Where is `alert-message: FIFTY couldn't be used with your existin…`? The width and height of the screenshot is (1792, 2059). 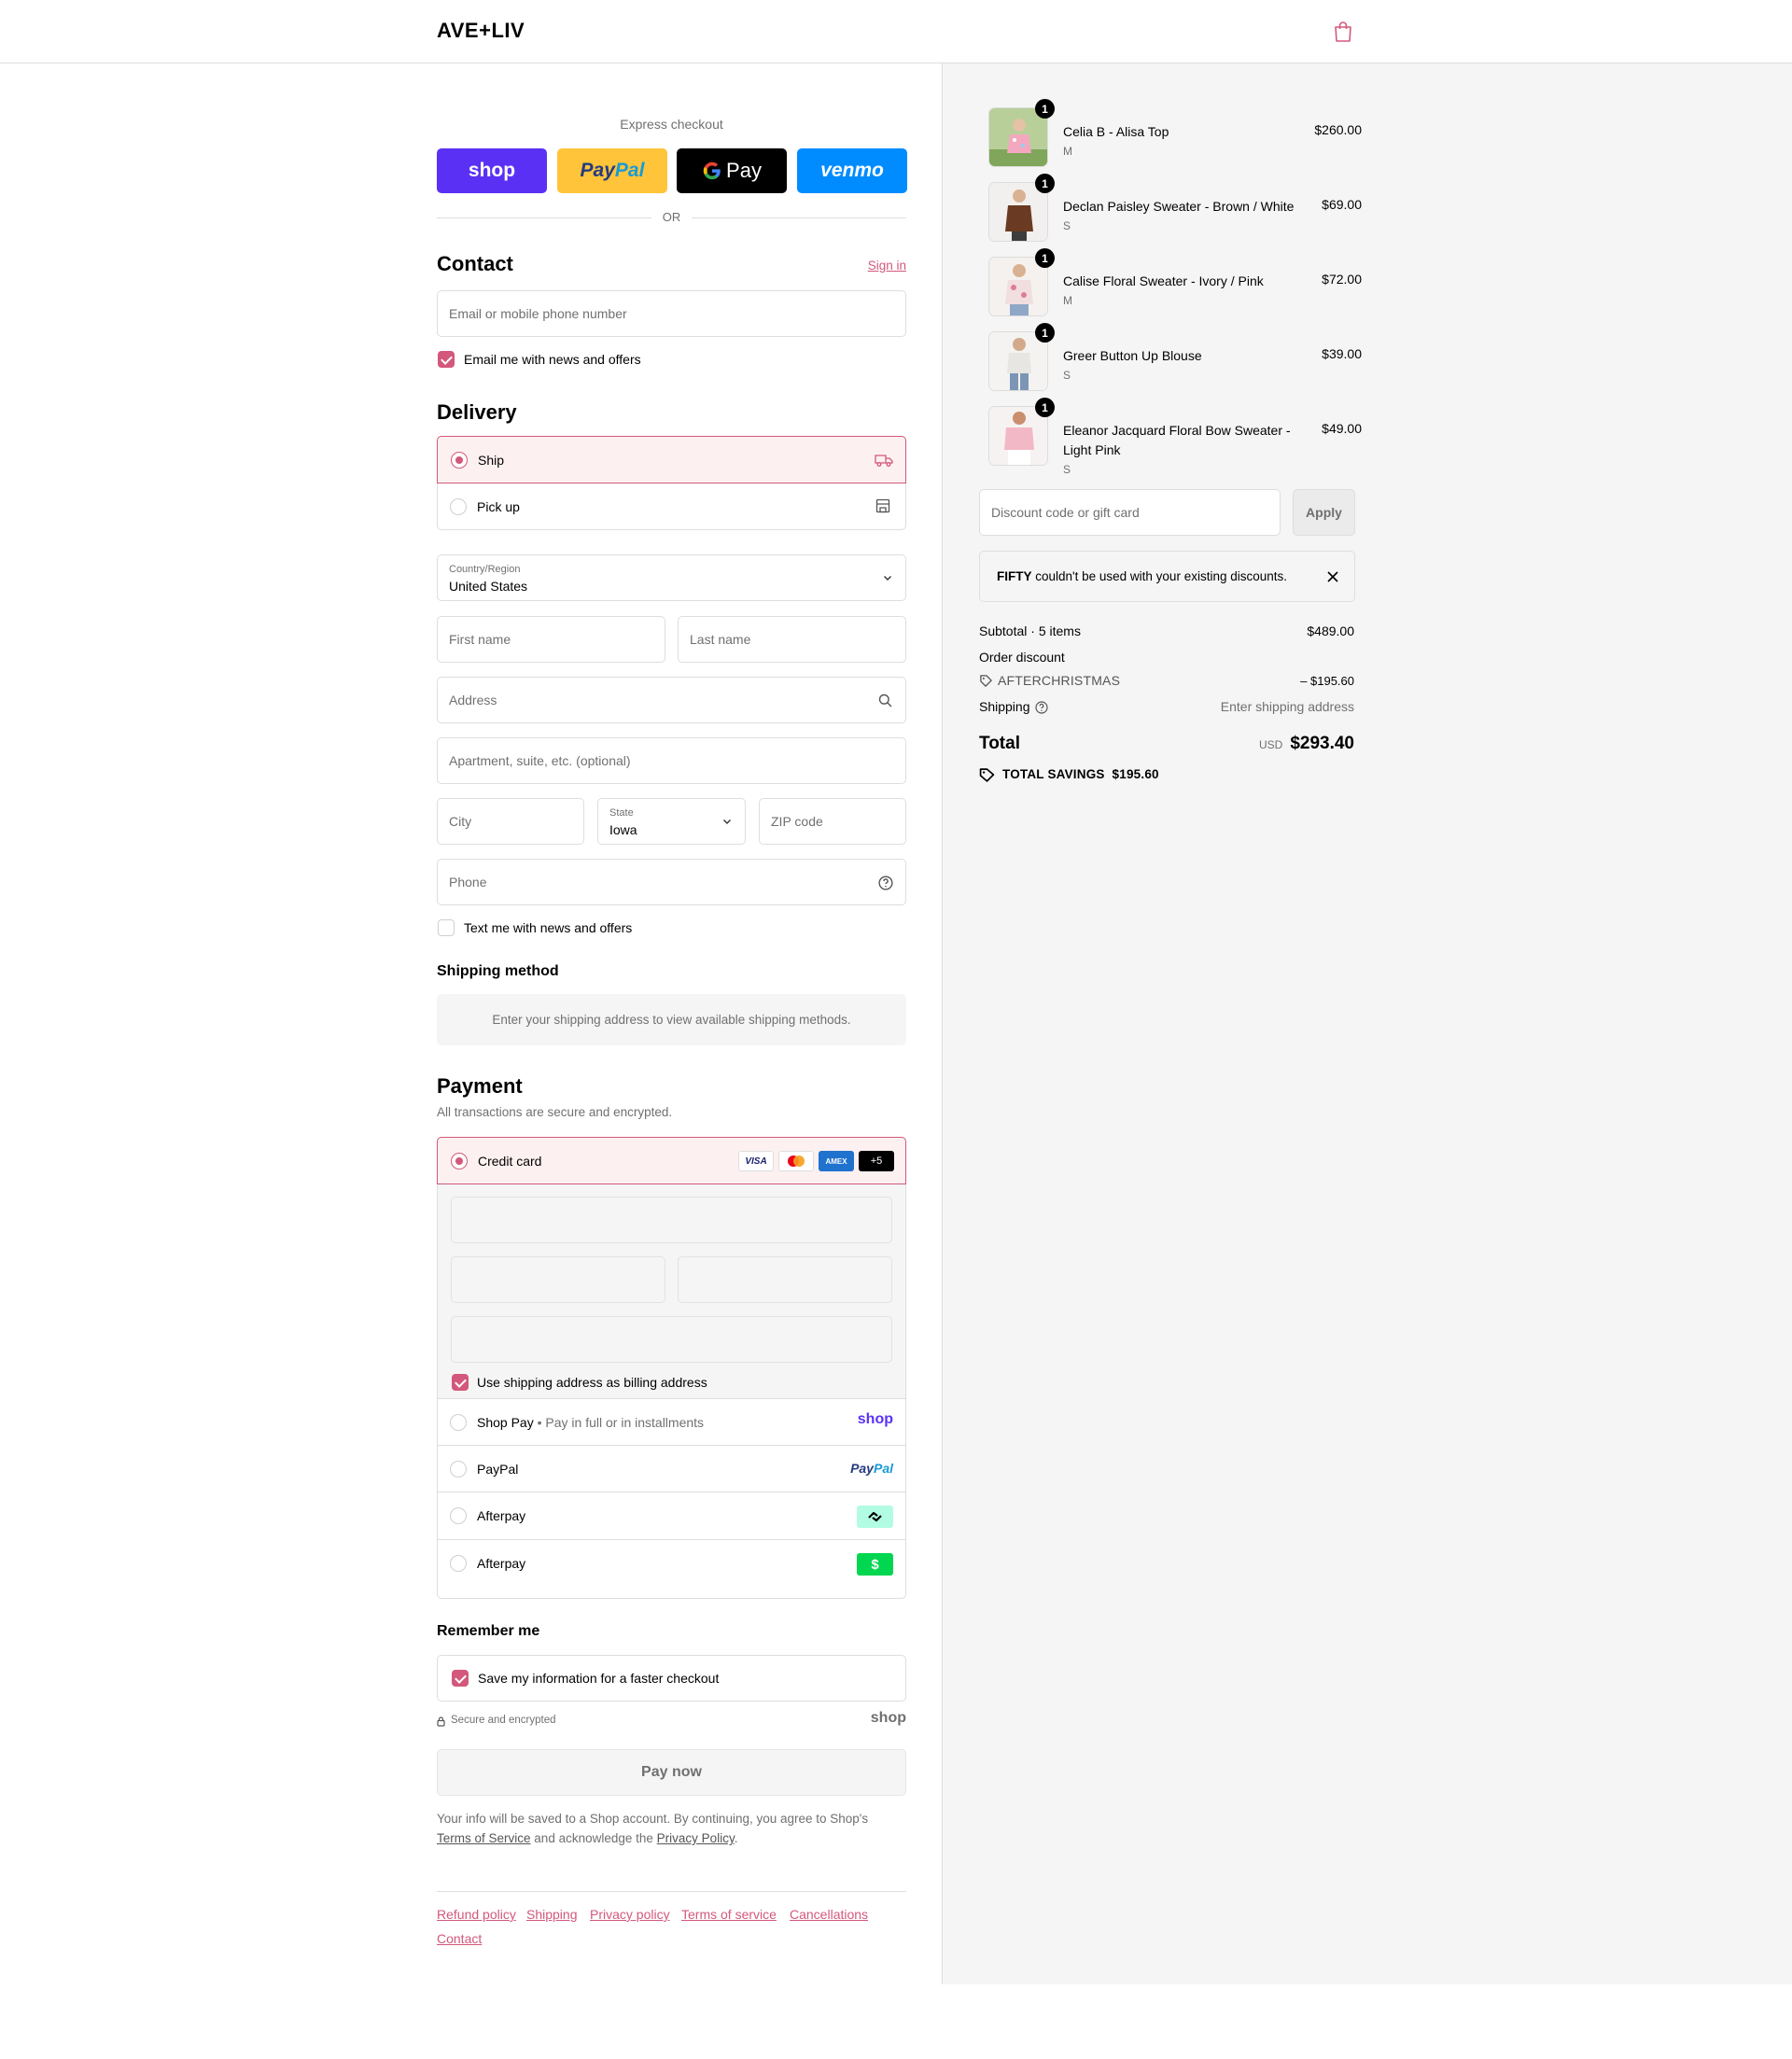 alert-message: FIFTY couldn't be used with your existin… is located at coordinates (1142, 576).